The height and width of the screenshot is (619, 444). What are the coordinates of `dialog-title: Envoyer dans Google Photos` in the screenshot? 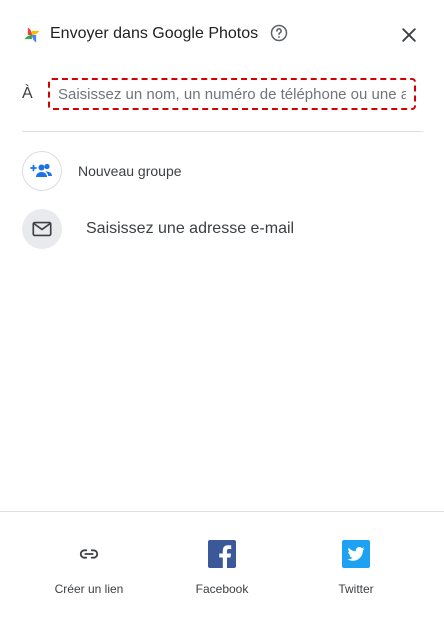 It's located at (154, 33).